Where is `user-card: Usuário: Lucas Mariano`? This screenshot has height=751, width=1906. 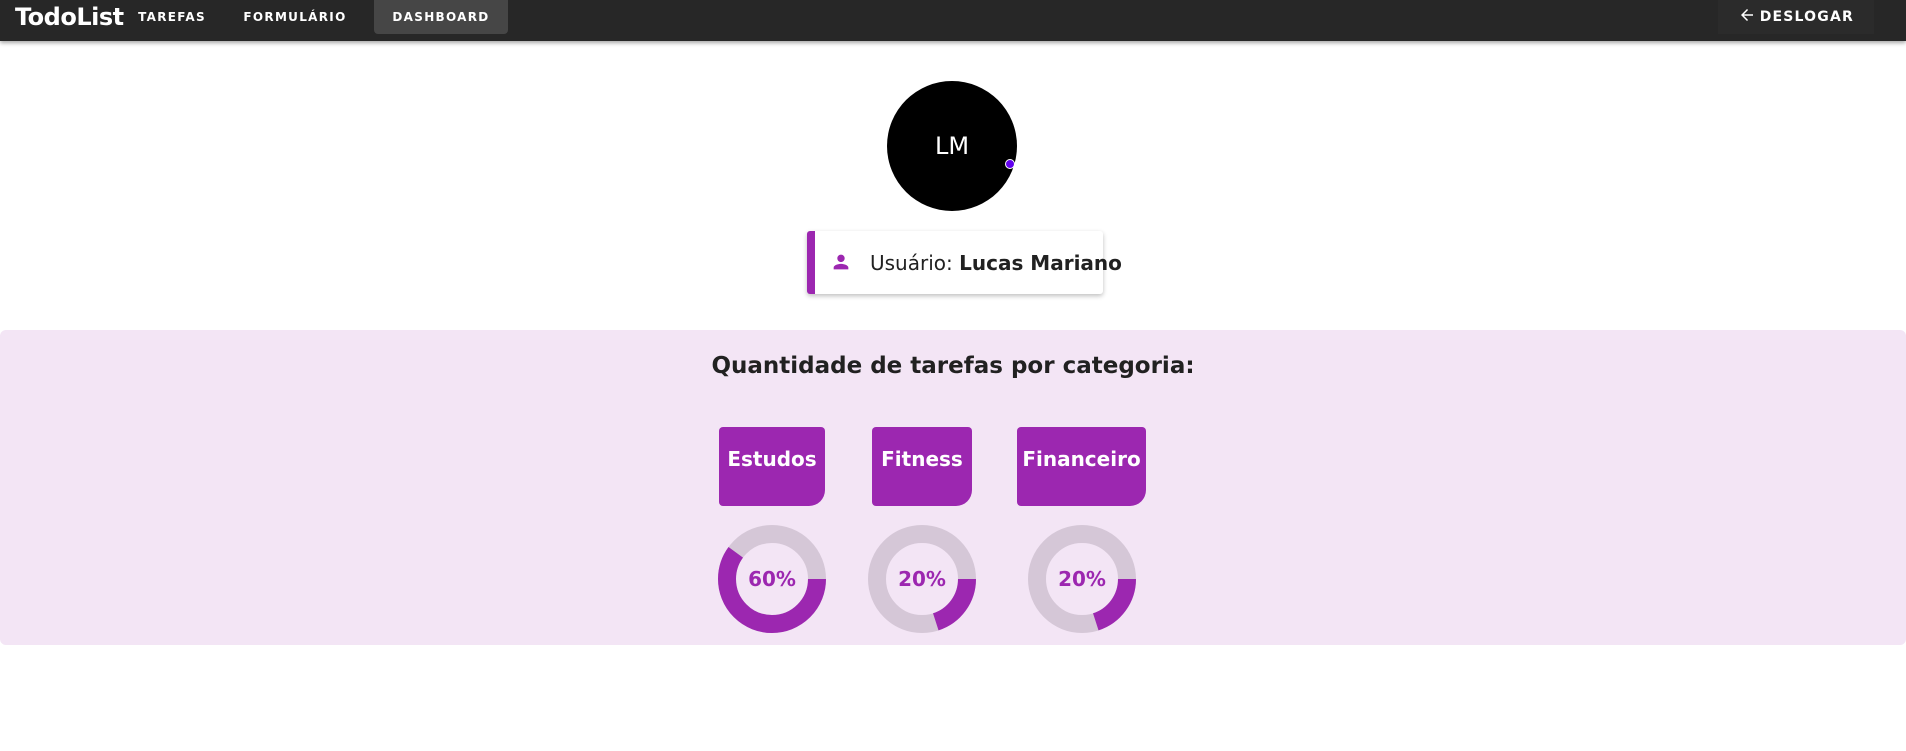 user-card: Usuário: Lucas Mariano is located at coordinates (964, 262).